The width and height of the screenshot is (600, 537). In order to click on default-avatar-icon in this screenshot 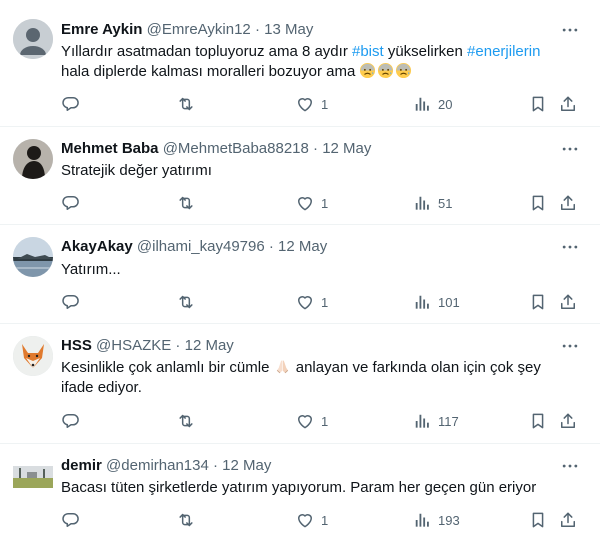, I will do `click(33, 39)`.